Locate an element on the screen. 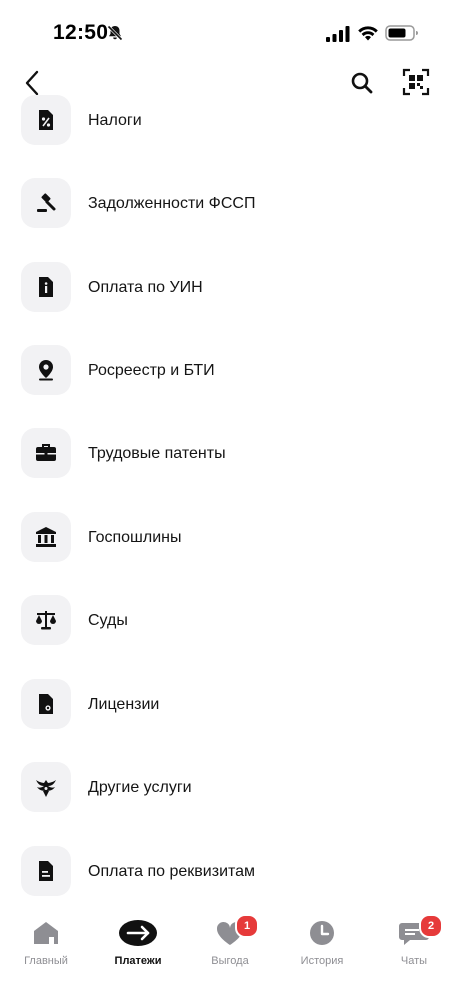 The image size is (460, 999). list-item-courts: Суды is located at coordinates (230, 620).